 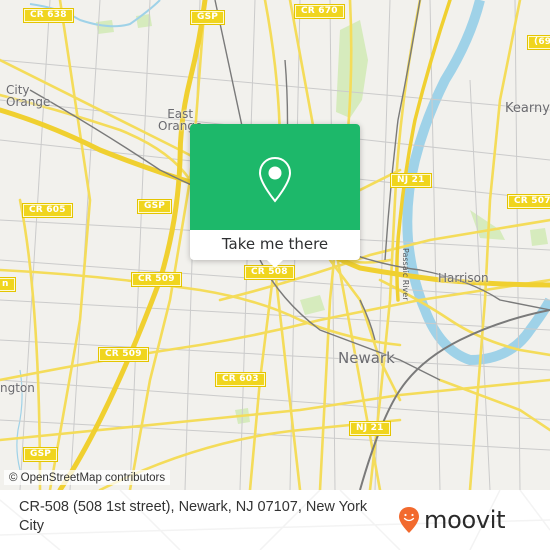 I want to click on popup-header, so click(x=275, y=177).